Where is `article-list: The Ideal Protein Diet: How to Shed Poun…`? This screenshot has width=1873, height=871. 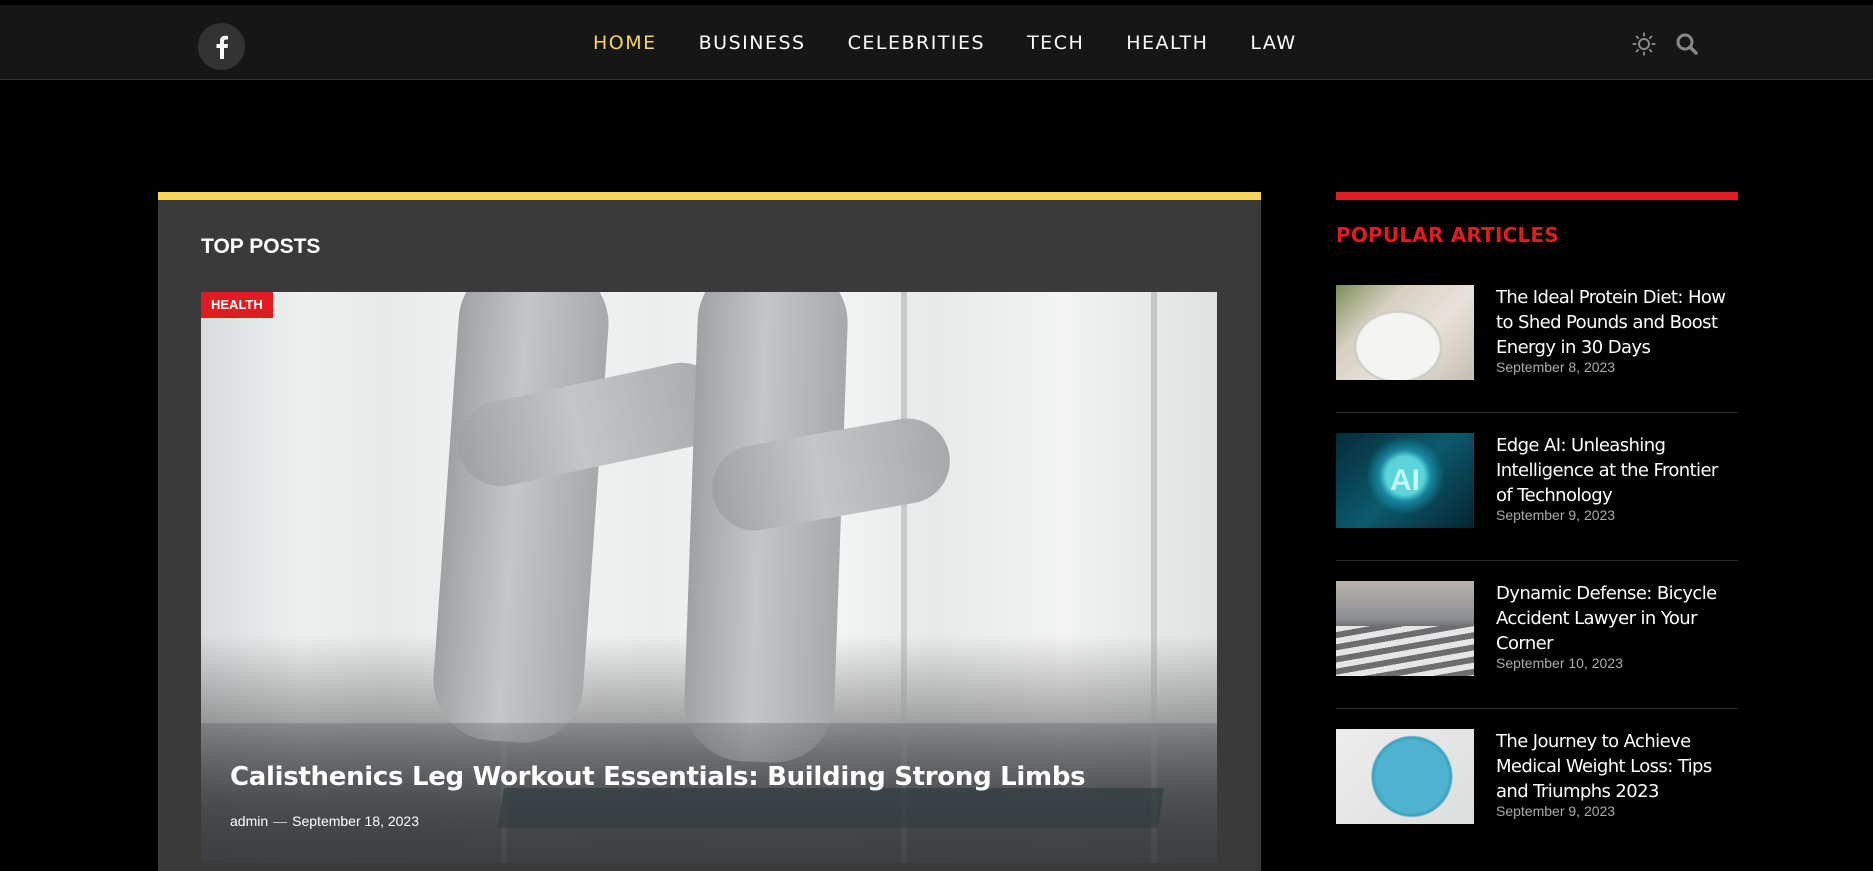
article-list: The Ideal Protein Diet: How to Shed Poun… is located at coordinates (1537, 561).